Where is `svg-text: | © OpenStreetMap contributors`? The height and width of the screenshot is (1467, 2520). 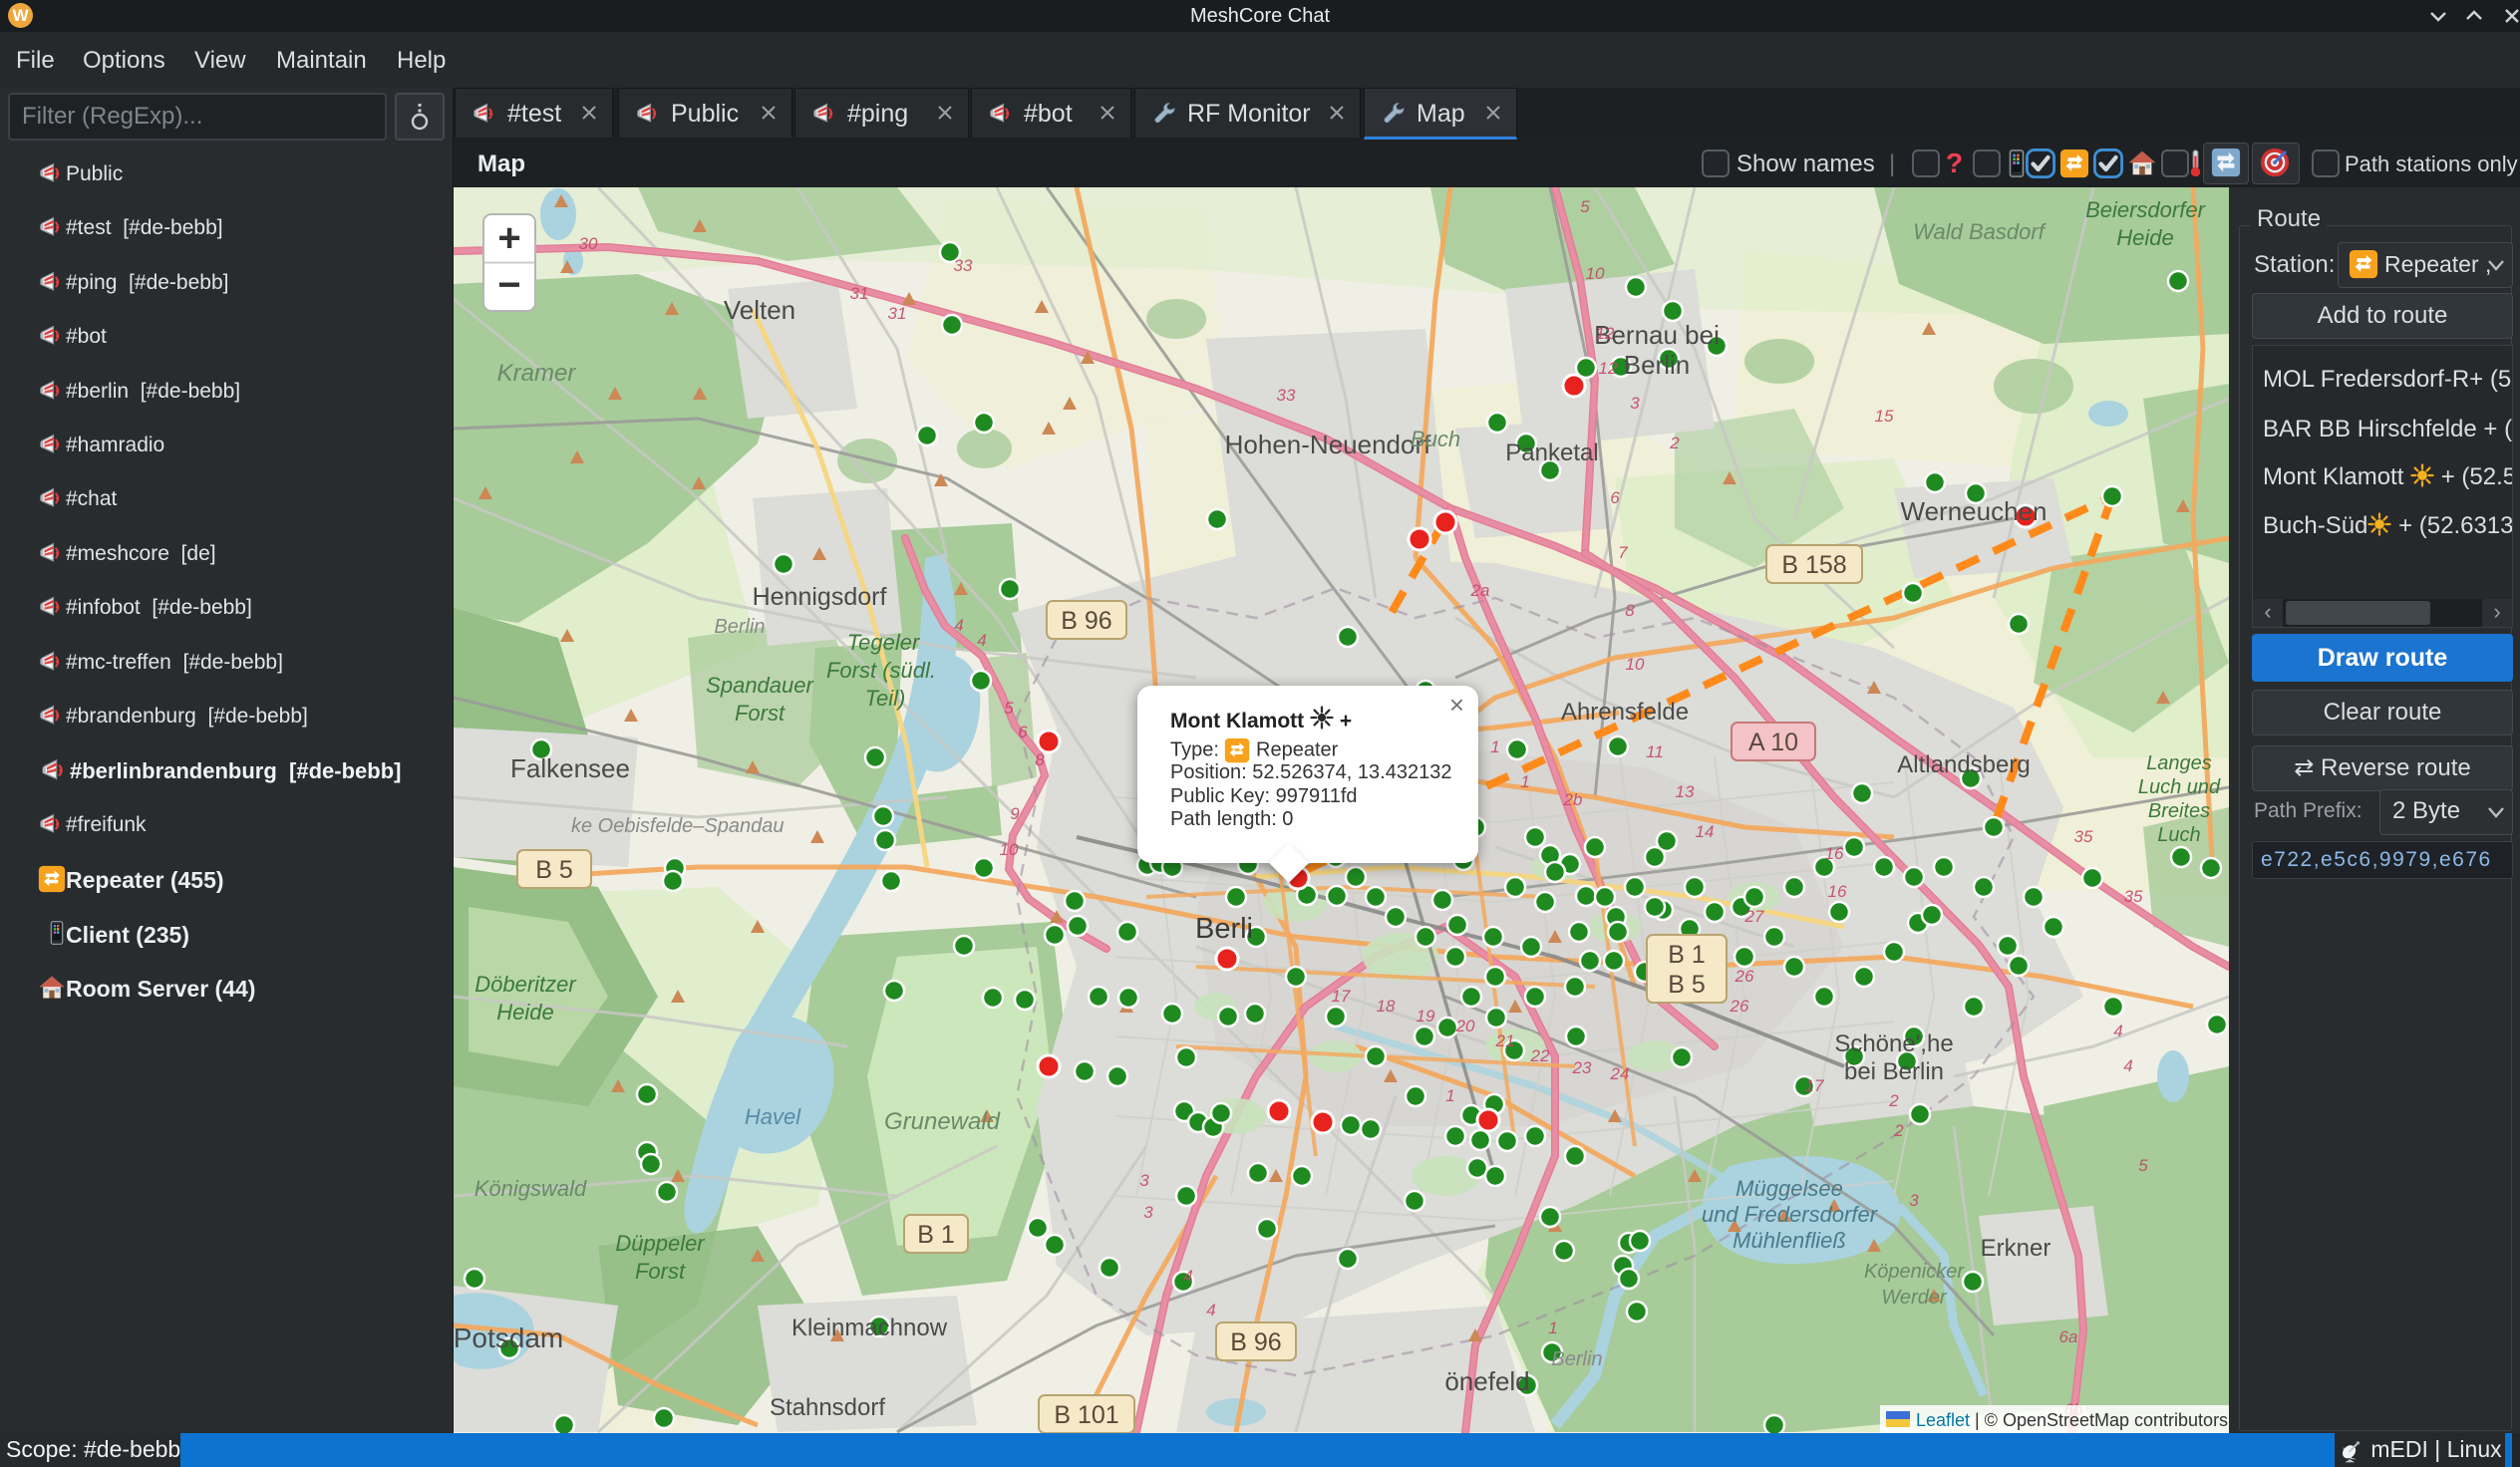
svg-text: | © OpenStreetMap contributors is located at coordinates (2101, 1420).